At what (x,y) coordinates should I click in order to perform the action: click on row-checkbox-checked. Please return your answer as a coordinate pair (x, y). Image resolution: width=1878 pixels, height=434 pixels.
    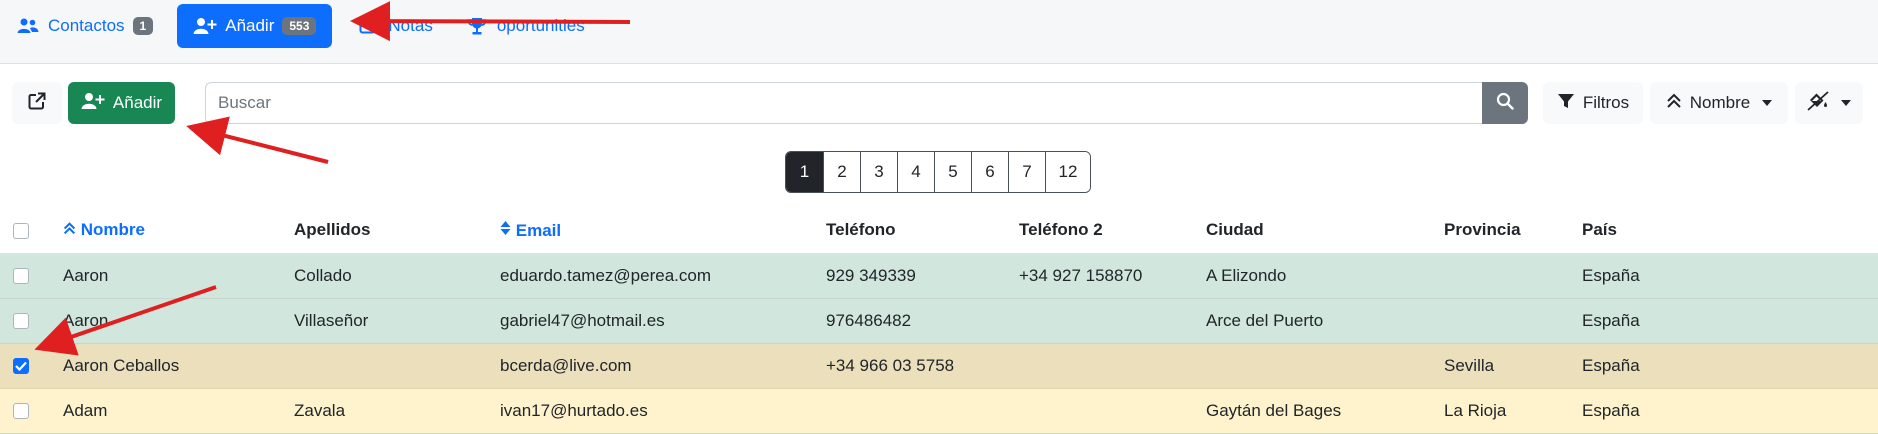
    Looking at the image, I should click on (21, 366).